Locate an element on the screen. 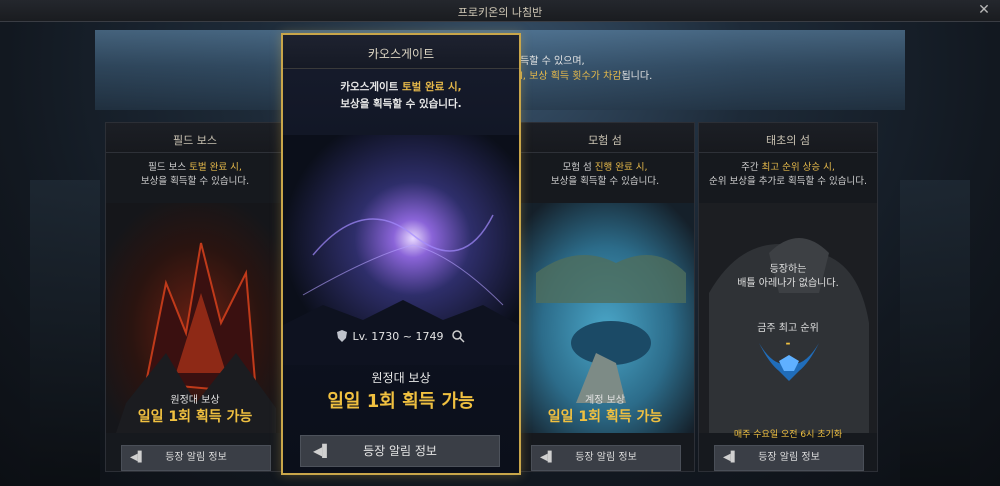 The width and height of the screenshot is (1000, 486). origin-island-battle-text: 등장하는 배틀 아레나가 없습니다. is located at coordinates (788, 277).